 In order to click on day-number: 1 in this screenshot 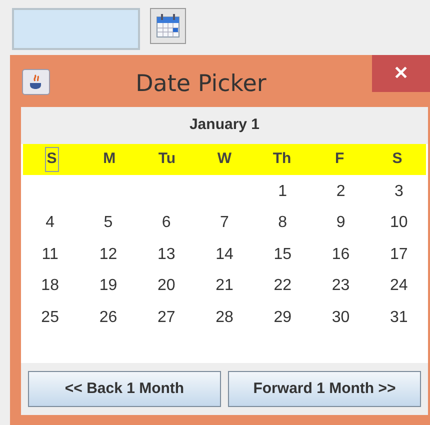, I will do `click(283, 192)`.